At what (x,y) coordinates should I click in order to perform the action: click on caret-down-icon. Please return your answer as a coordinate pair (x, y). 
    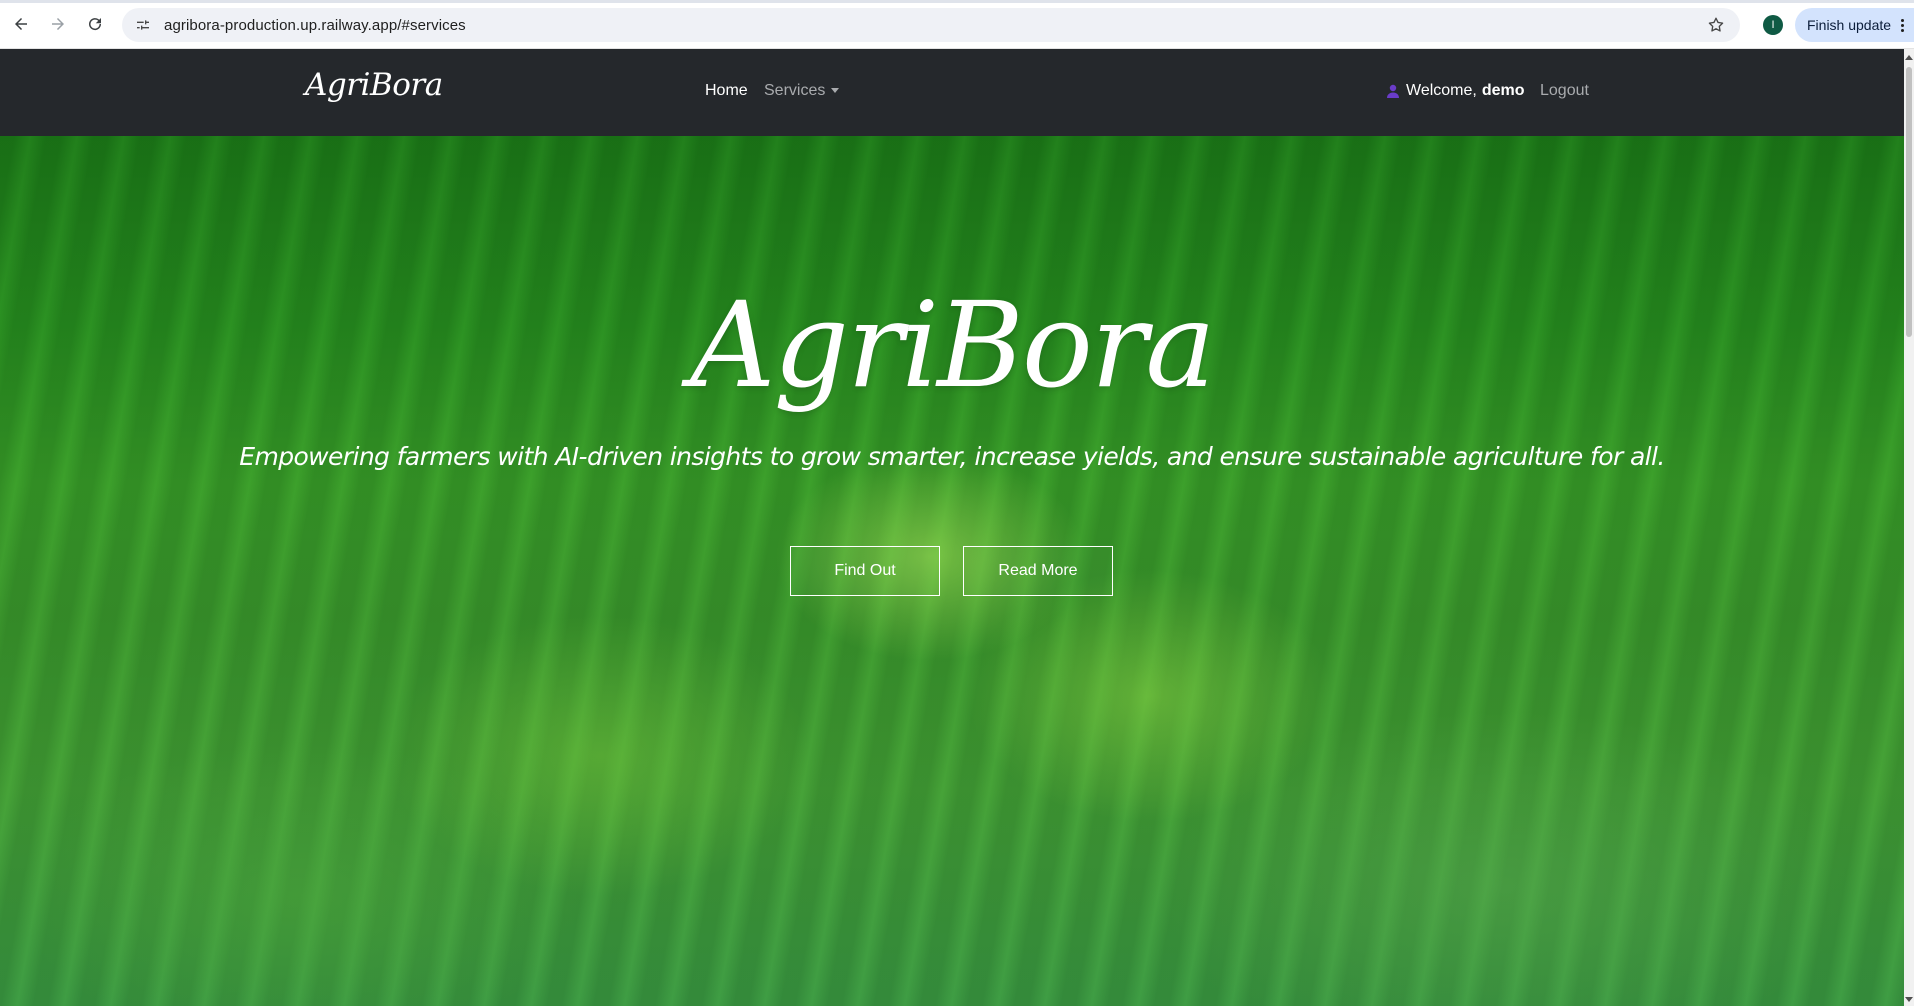
    Looking at the image, I should click on (835, 91).